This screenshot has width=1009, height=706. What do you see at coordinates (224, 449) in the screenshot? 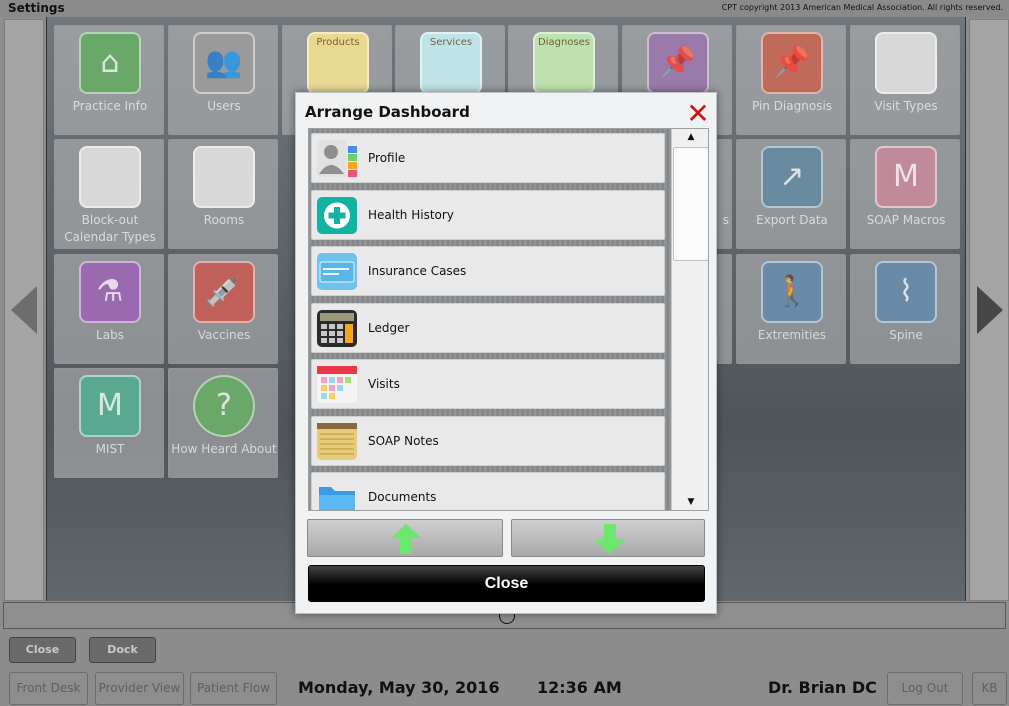
I see `tile-label: How Heard About` at bounding box center [224, 449].